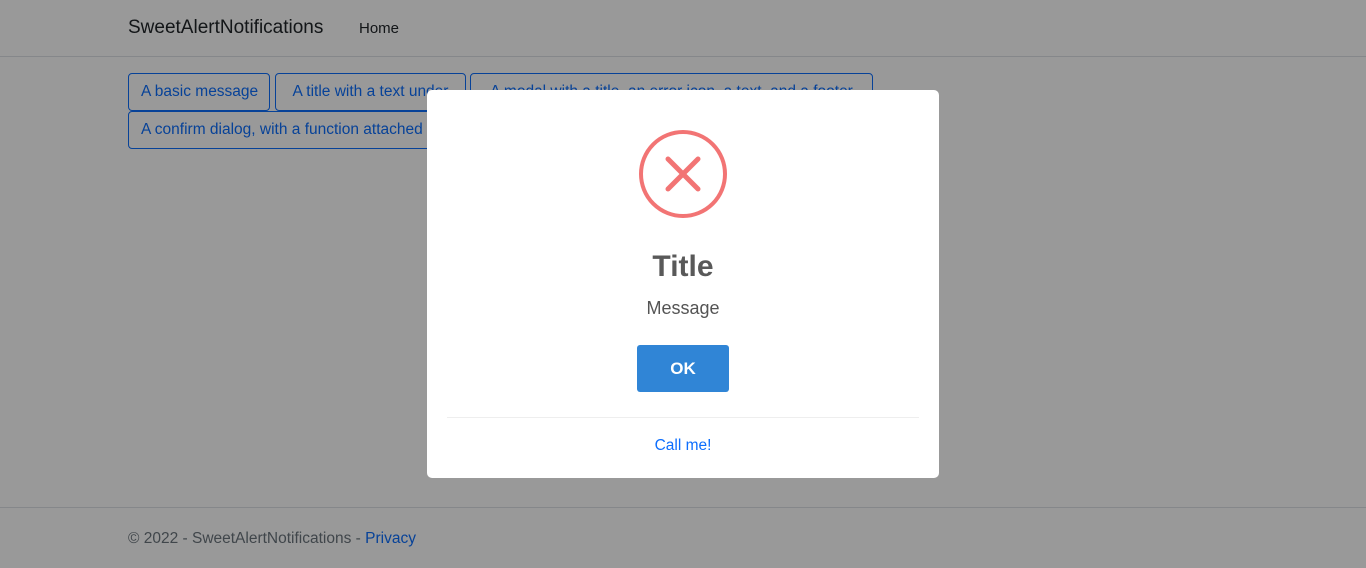 Image resolution: width=1366 pixels, height=568 pixels. Describe the element at coordinates (683, 174) in the screenshot. I see `error-x-icon` at that location.